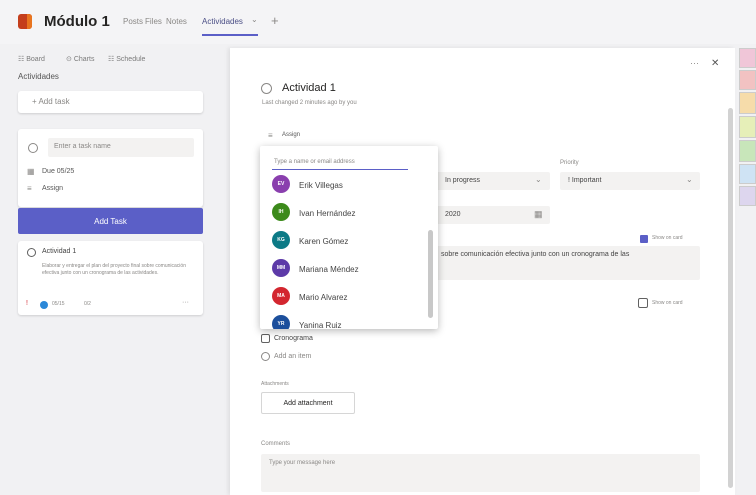  What do you see at coordinates (21, 59) in the screenshot?
I see `board-icon: ☷` at bounding box center [21, 59].